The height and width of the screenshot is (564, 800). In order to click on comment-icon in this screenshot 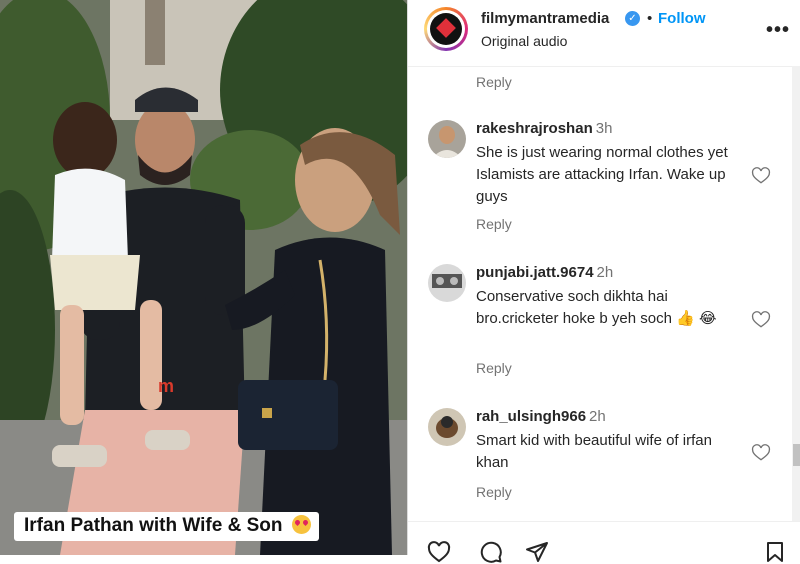, I will do `click(491, 552)`.